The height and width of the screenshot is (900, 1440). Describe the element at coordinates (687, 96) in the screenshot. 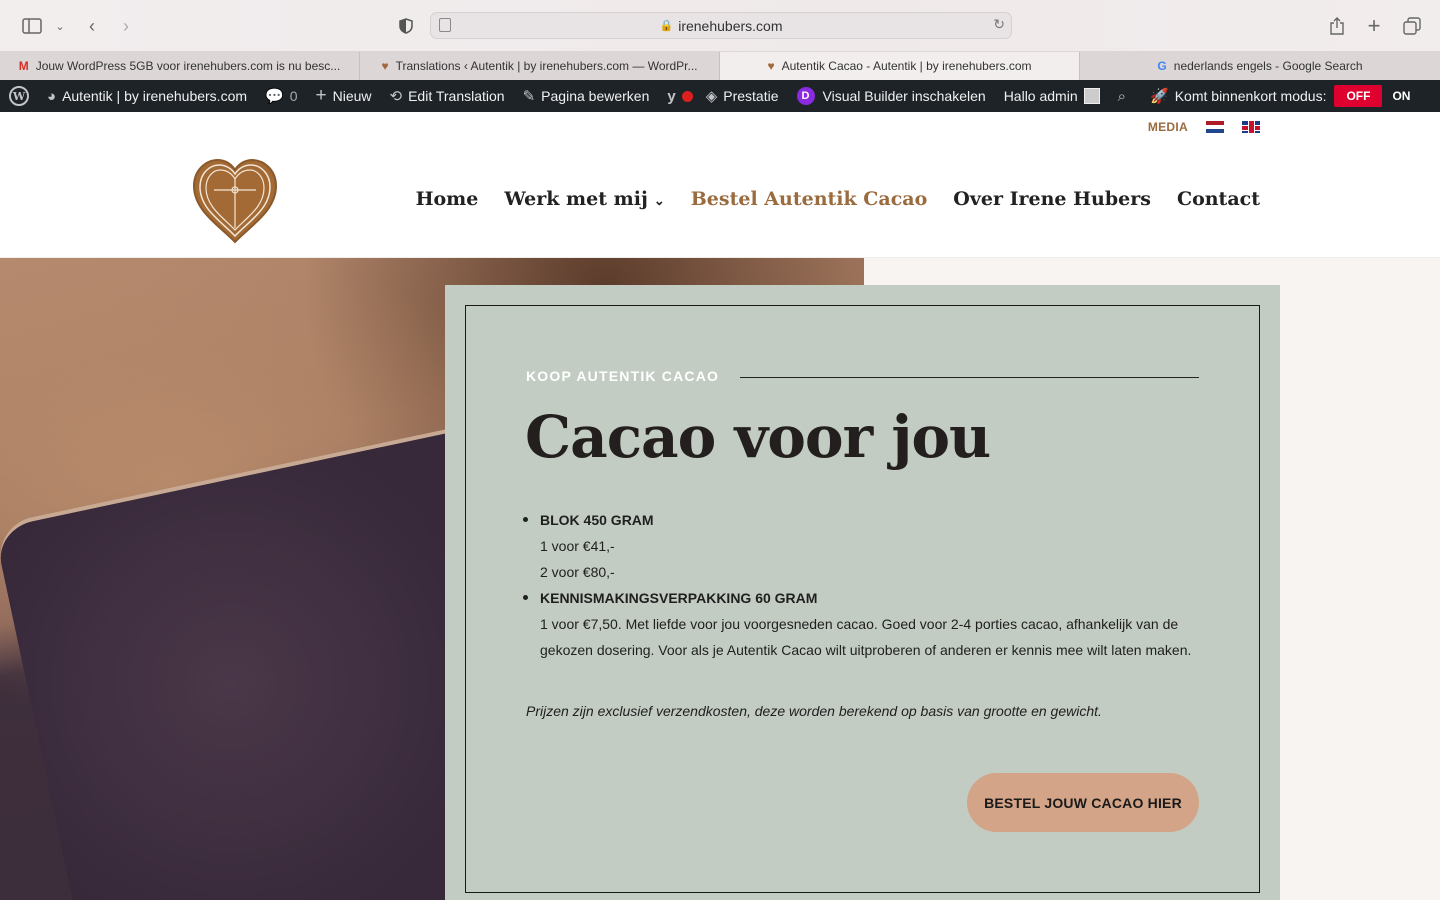

I see `seo-status-dot` at that location.